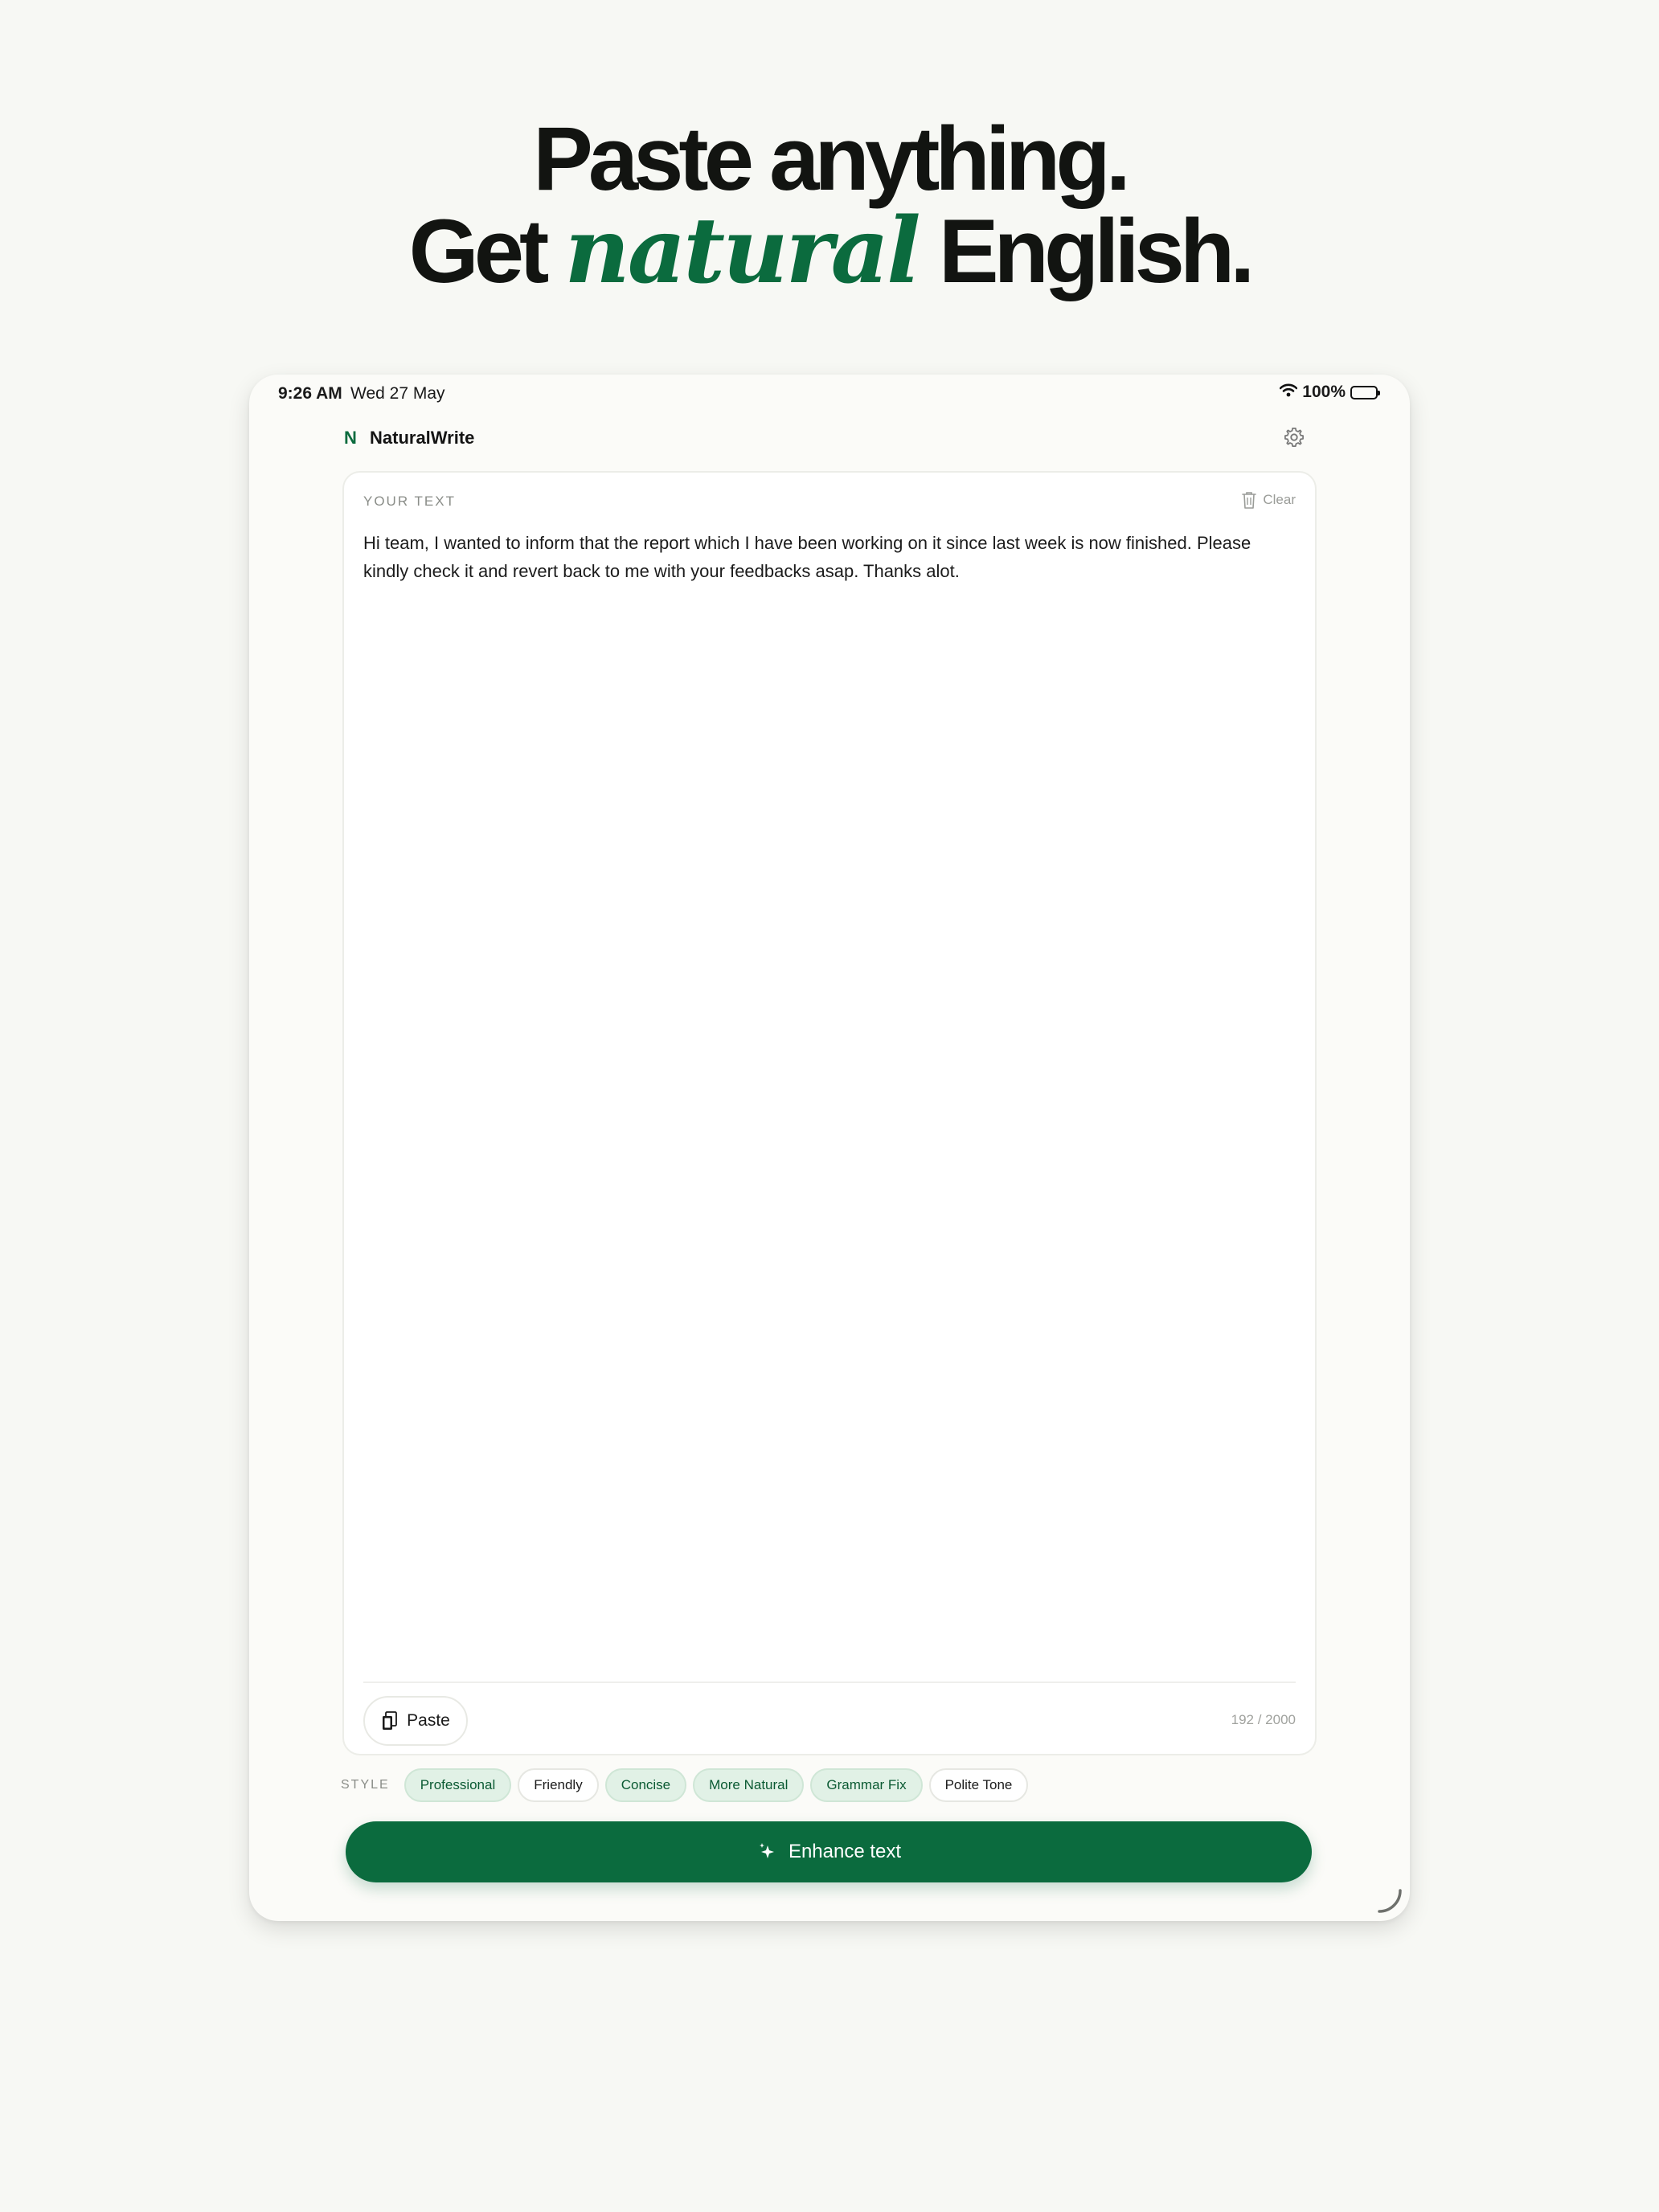 This screenshot has height=2212, width=1659. Describe the element at coordinates (486, 251) in the screenshot. I see `headline-line-2-pre: Get` at that location.